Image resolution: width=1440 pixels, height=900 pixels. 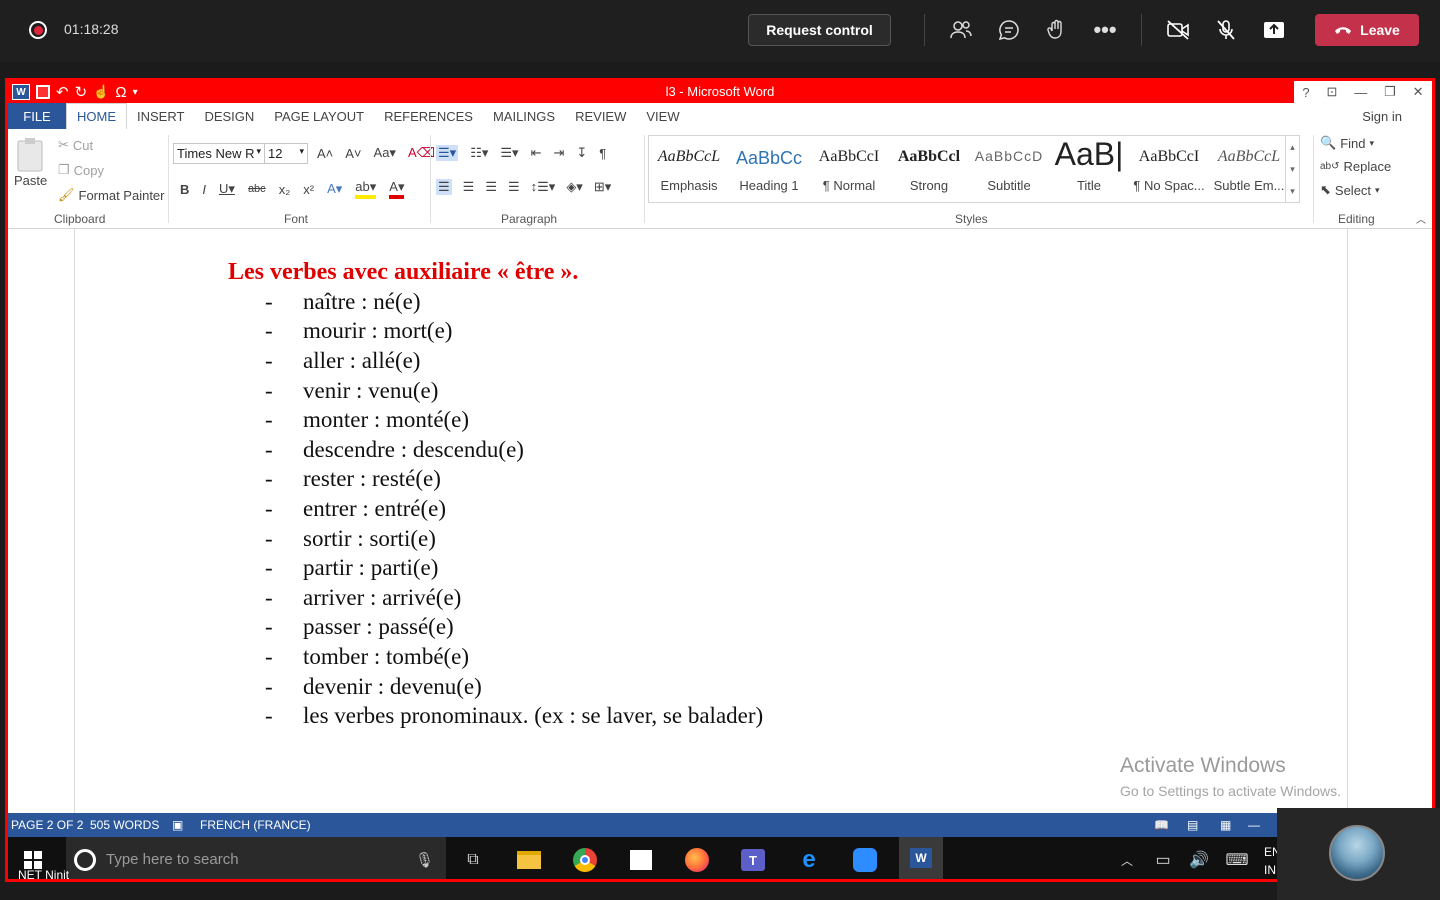 I want to click on proofing-icon: ▣, so click(x=177, y=825).